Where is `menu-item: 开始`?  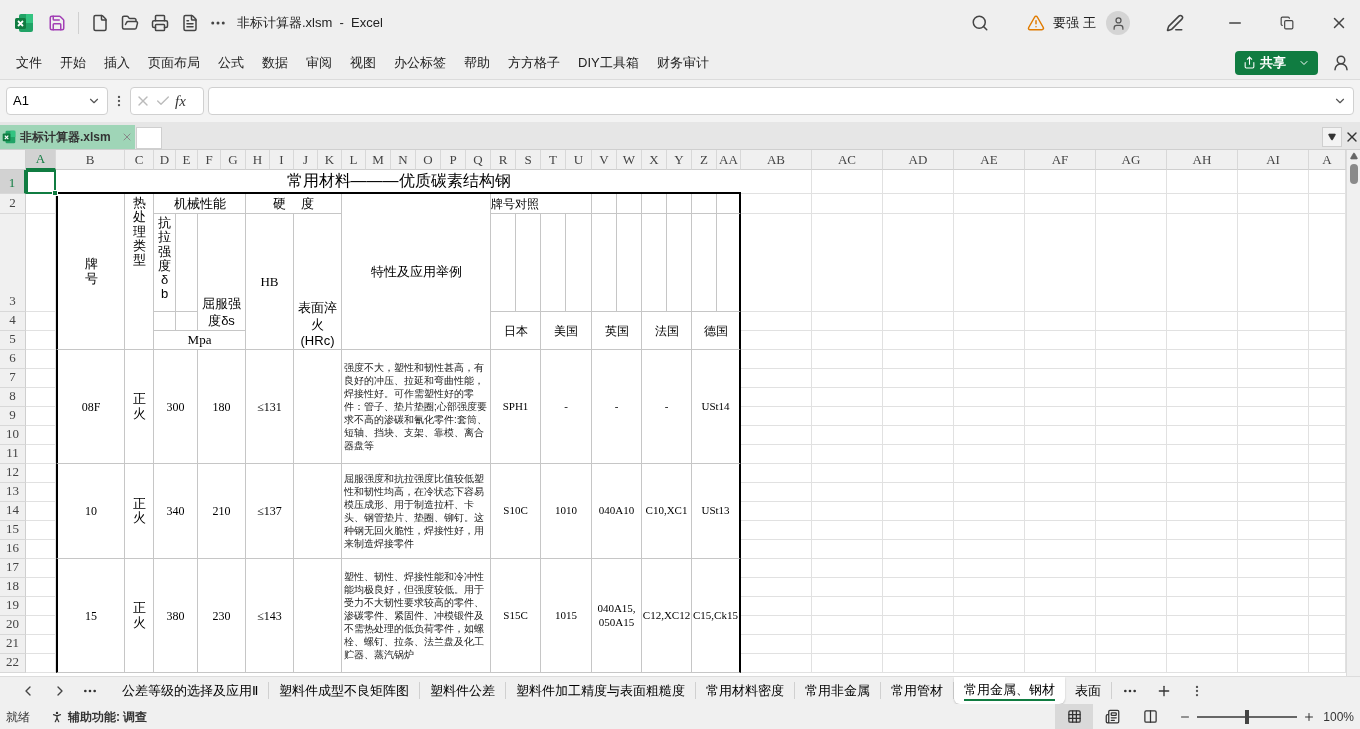
menu-item: 开始 is located at coordinates (73, 62).